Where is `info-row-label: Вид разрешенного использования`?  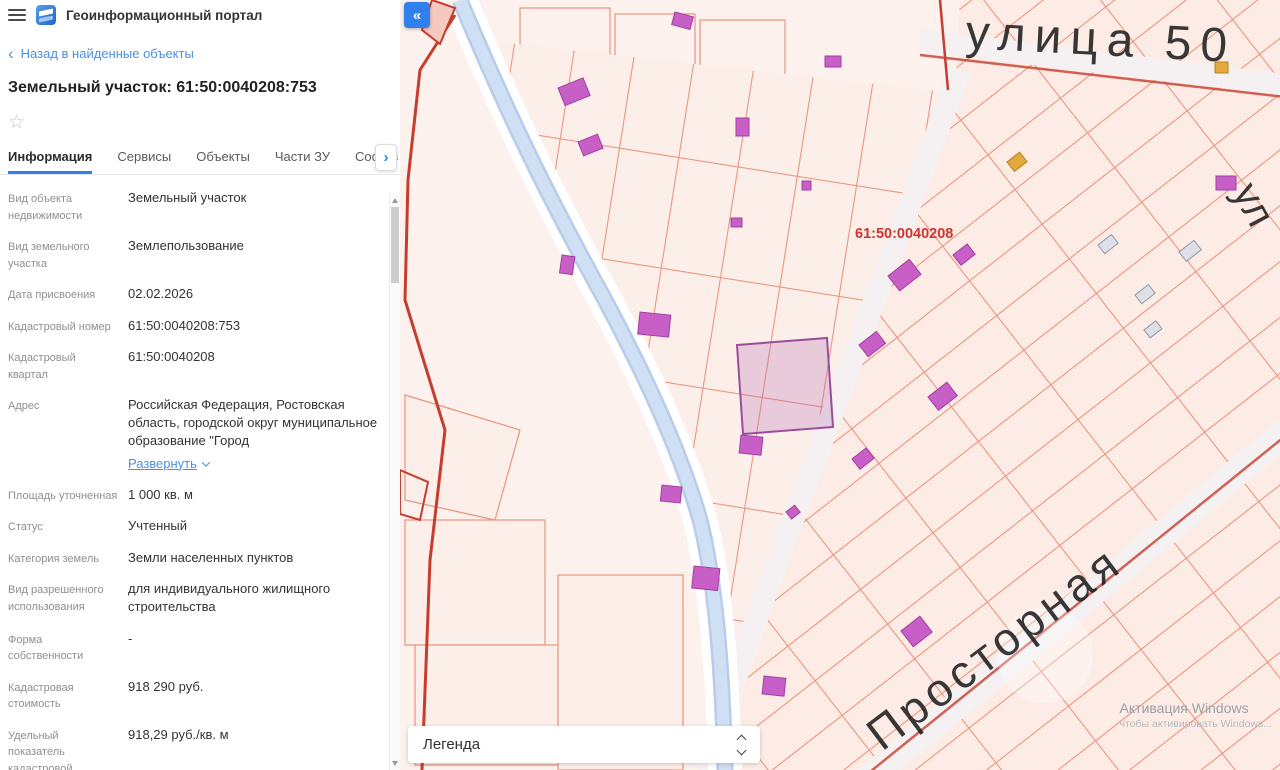 info-row-label: Вид разрешенного использования is located at coordinates (56, 598).